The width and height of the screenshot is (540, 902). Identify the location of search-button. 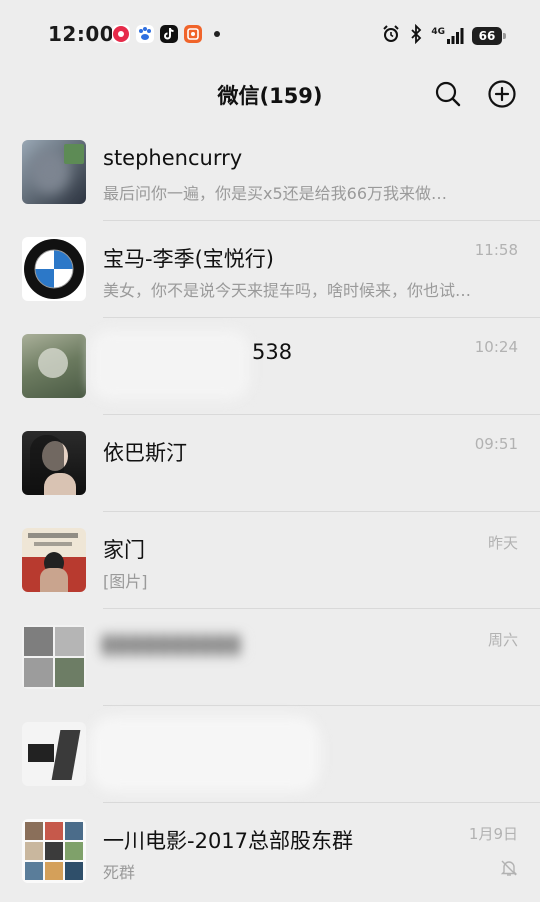
(448, 94).